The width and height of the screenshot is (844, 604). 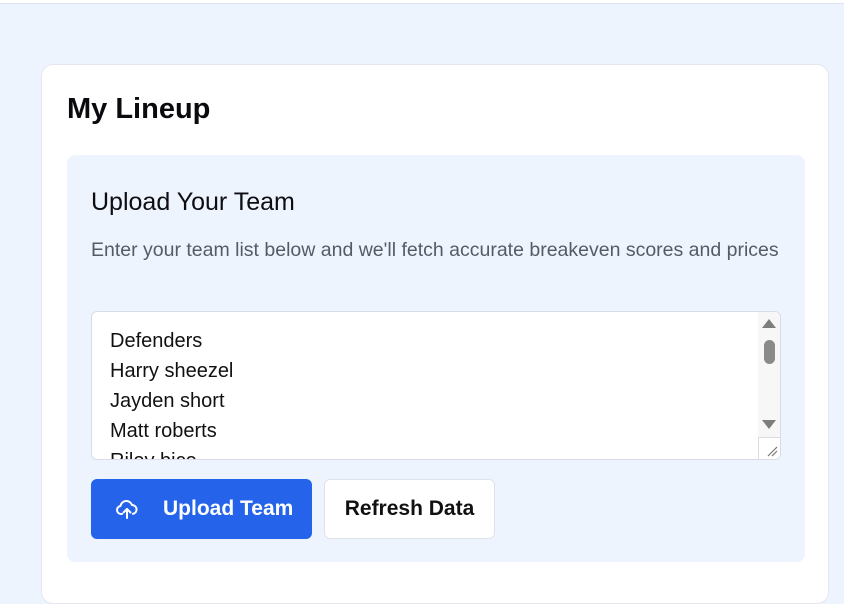 I want to click on team-line: Harry sheezel, so click(x=172, y=371).